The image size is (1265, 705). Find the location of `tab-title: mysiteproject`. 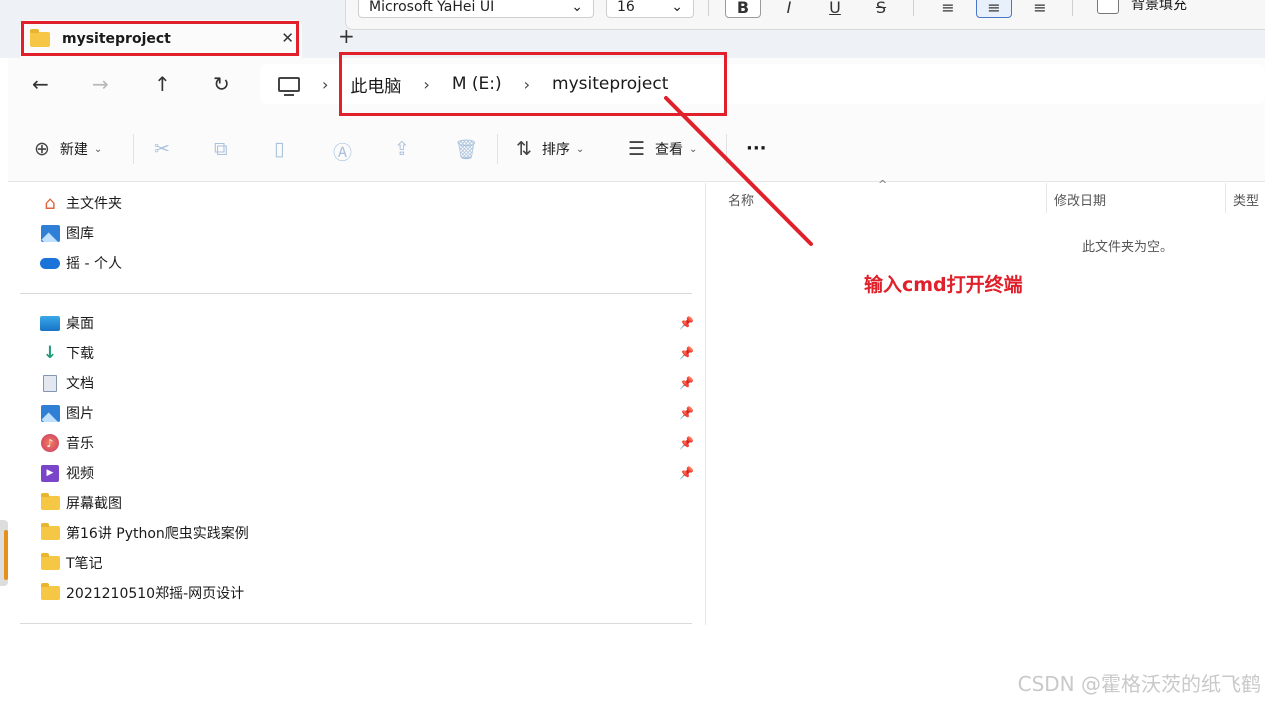

tab-title: mysiteproject is located at coordinates (116, 39).